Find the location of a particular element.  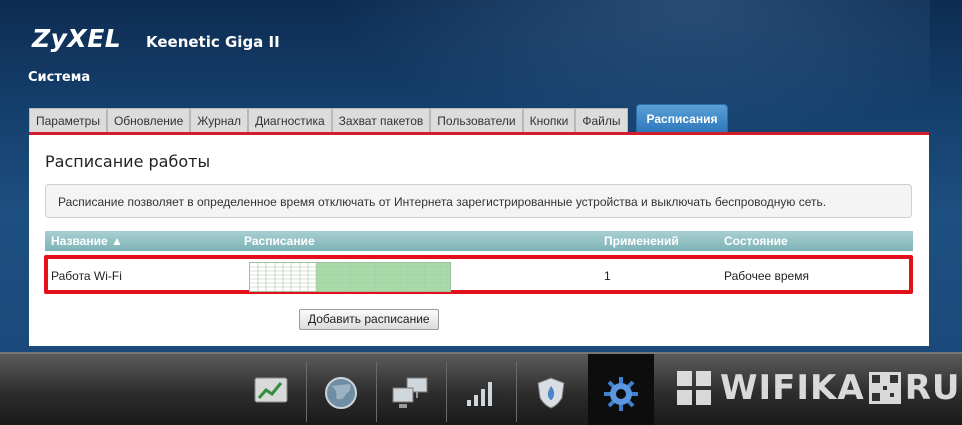

qr-code-icon is located at coordinates (884, 388).